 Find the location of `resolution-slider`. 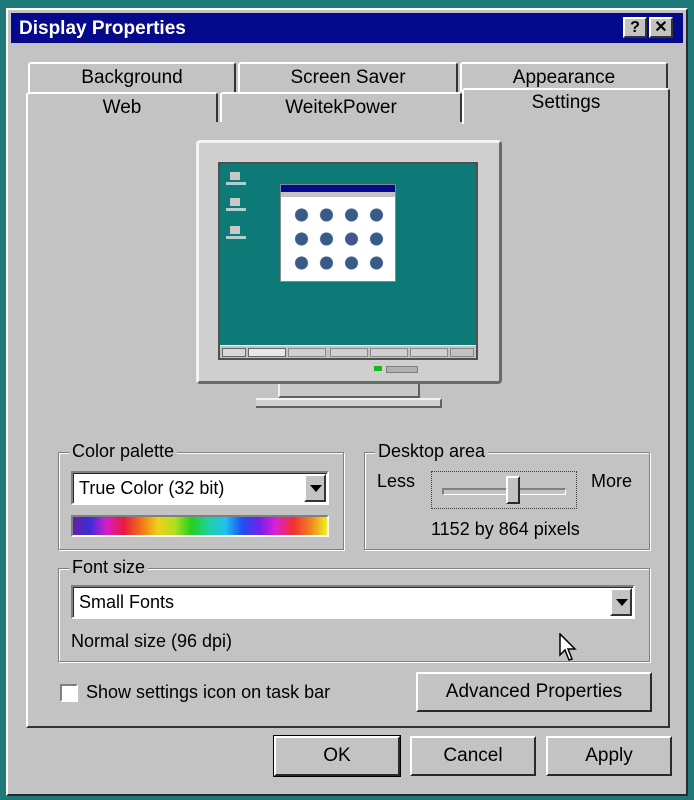

resolution-slider is located at coordinates (504, 490).